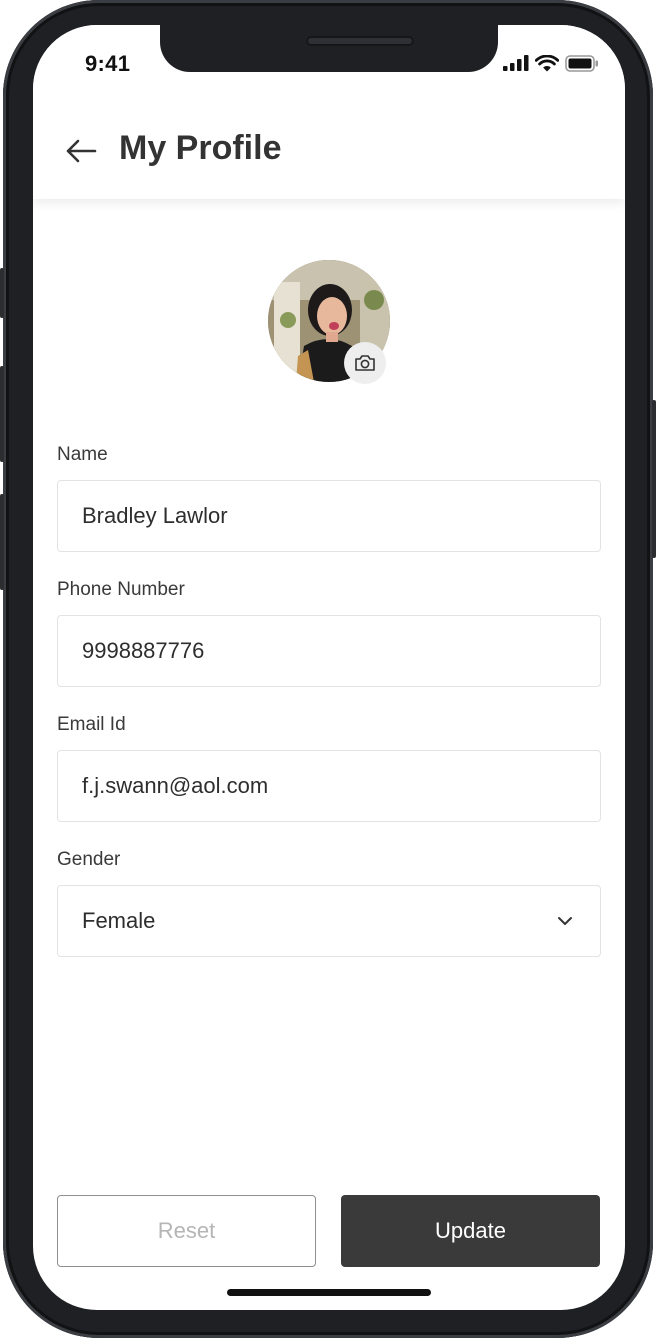  I want to click on email-field, so click(329, 786).